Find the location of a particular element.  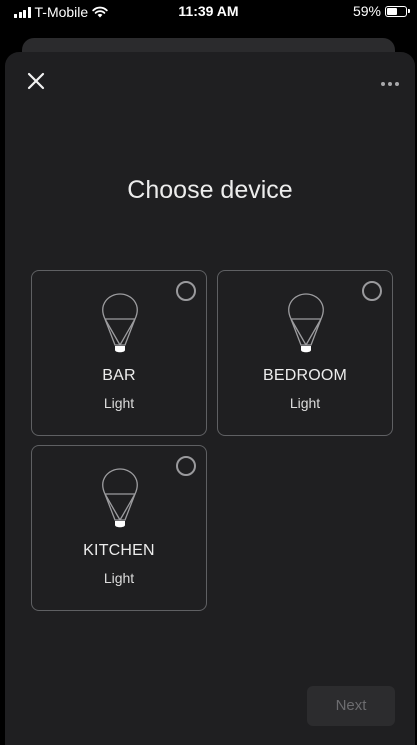

device-card-kitchen: KITCHEN Light is located at coordinates (119, 528).